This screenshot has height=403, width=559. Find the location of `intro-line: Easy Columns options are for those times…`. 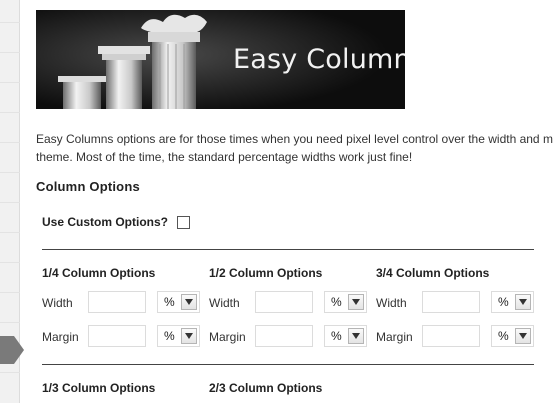

intro-line: Easy Columns options are for those times… is located at coordinates (294, 139).